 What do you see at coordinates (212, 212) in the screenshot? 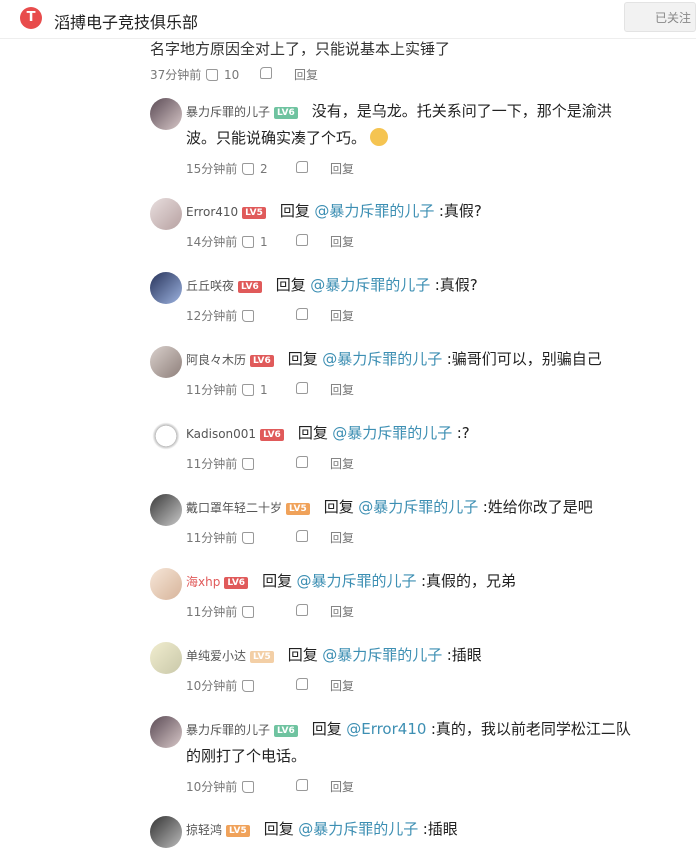
I see `username: Error410` at bounding box center [212, 212].